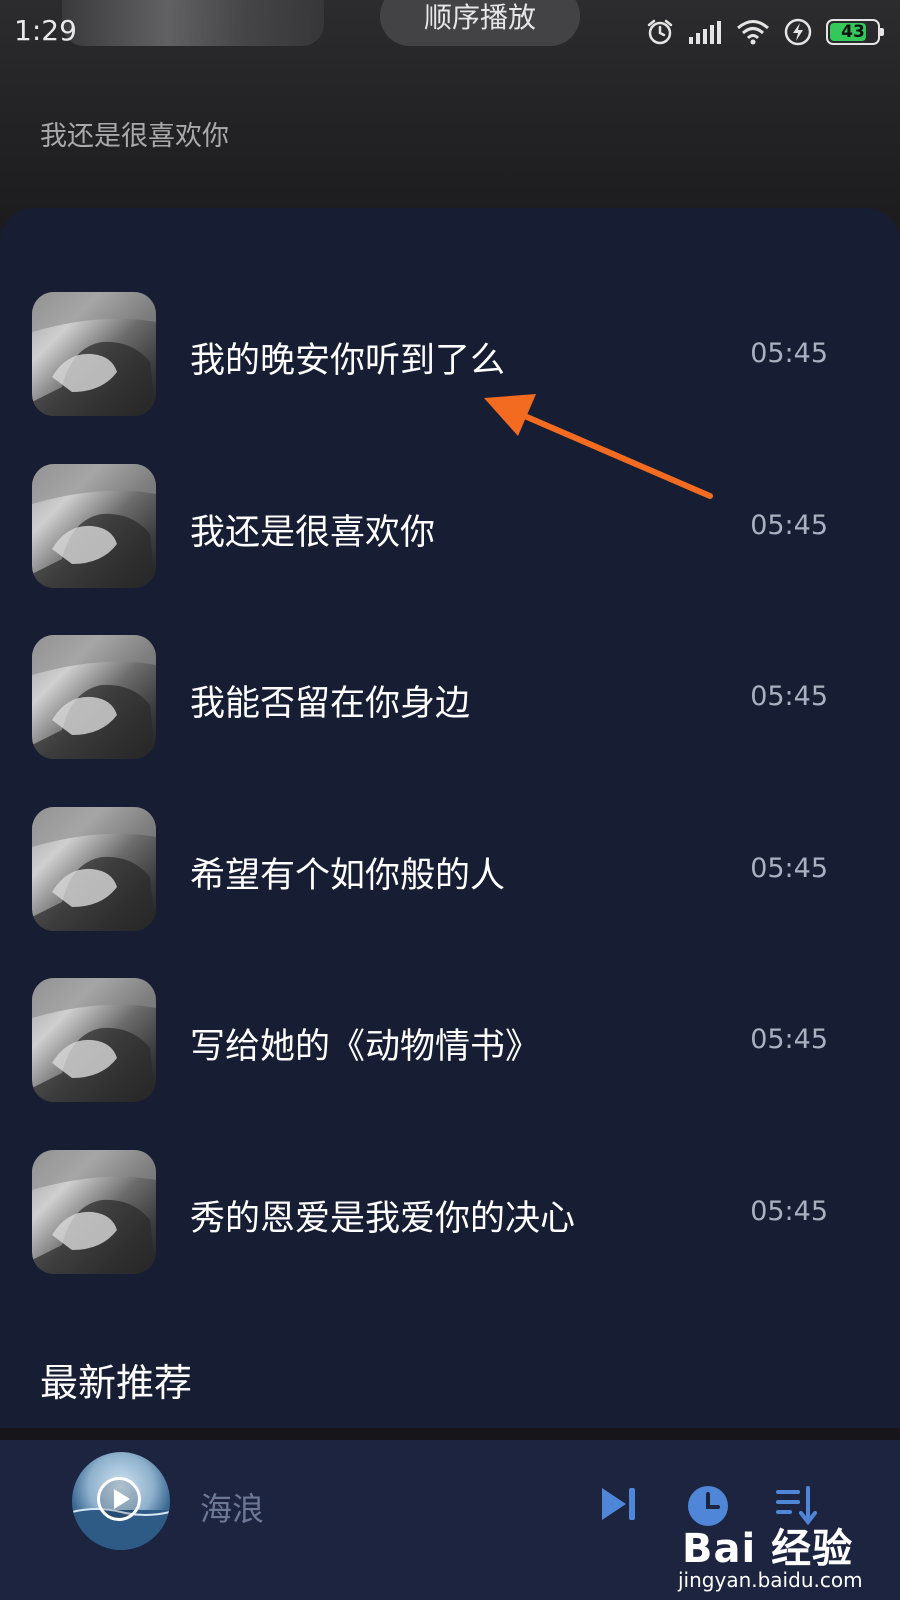  I want to click on charging-icon, so click(798, 32).